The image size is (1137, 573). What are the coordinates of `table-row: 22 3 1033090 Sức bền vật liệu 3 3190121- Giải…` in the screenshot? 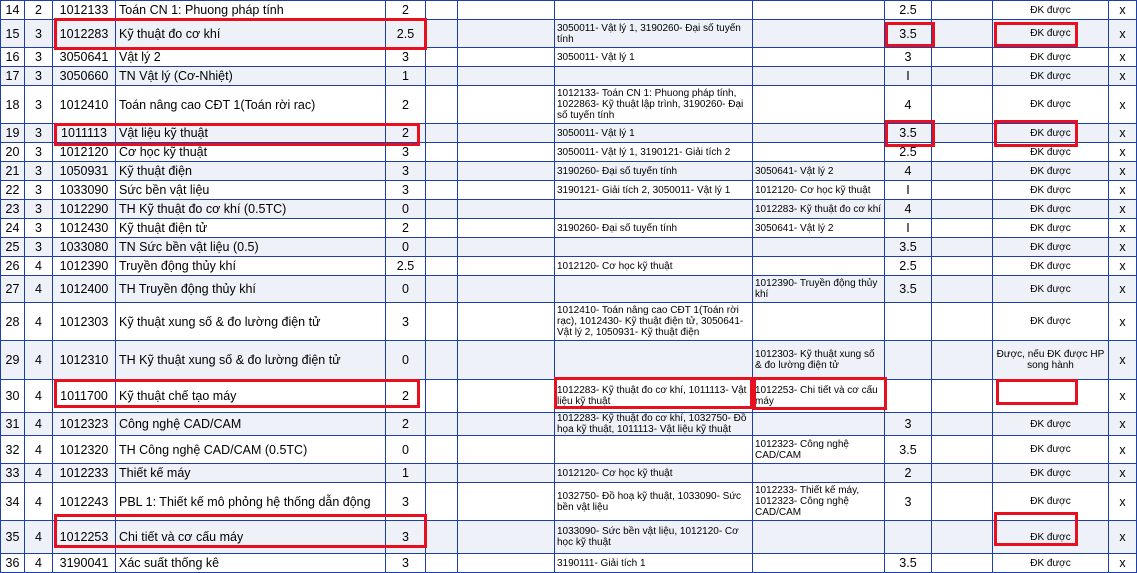 It's located at (568, 190).